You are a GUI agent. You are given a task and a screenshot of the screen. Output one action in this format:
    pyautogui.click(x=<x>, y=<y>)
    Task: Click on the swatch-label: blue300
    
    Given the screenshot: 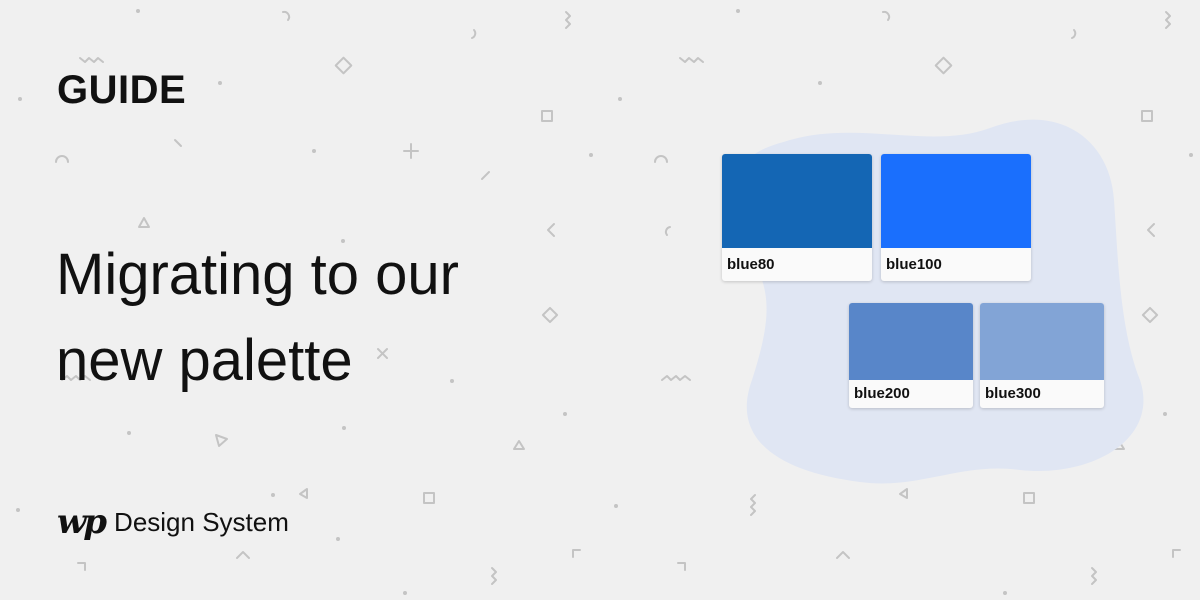 What is the action you would take?
    pyautogui.click(x=1013, y=393)
    